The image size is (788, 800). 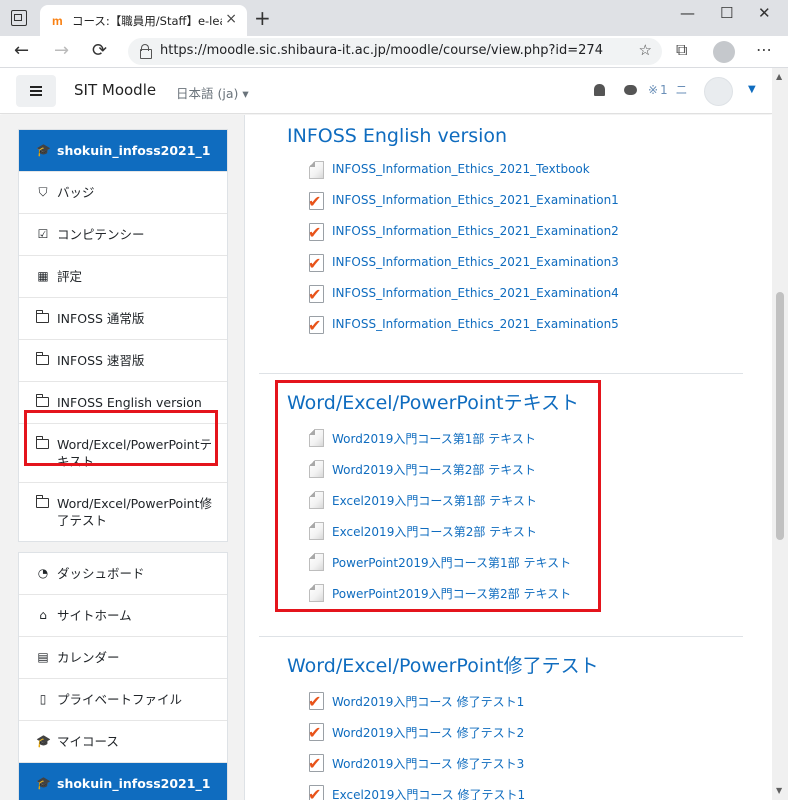 What do you see at coordinates (451, 562) in the screenshot?
I see `activity-link: PowerPoint2019入門コース第1部 テキスト` at bounding box center [451, 562].